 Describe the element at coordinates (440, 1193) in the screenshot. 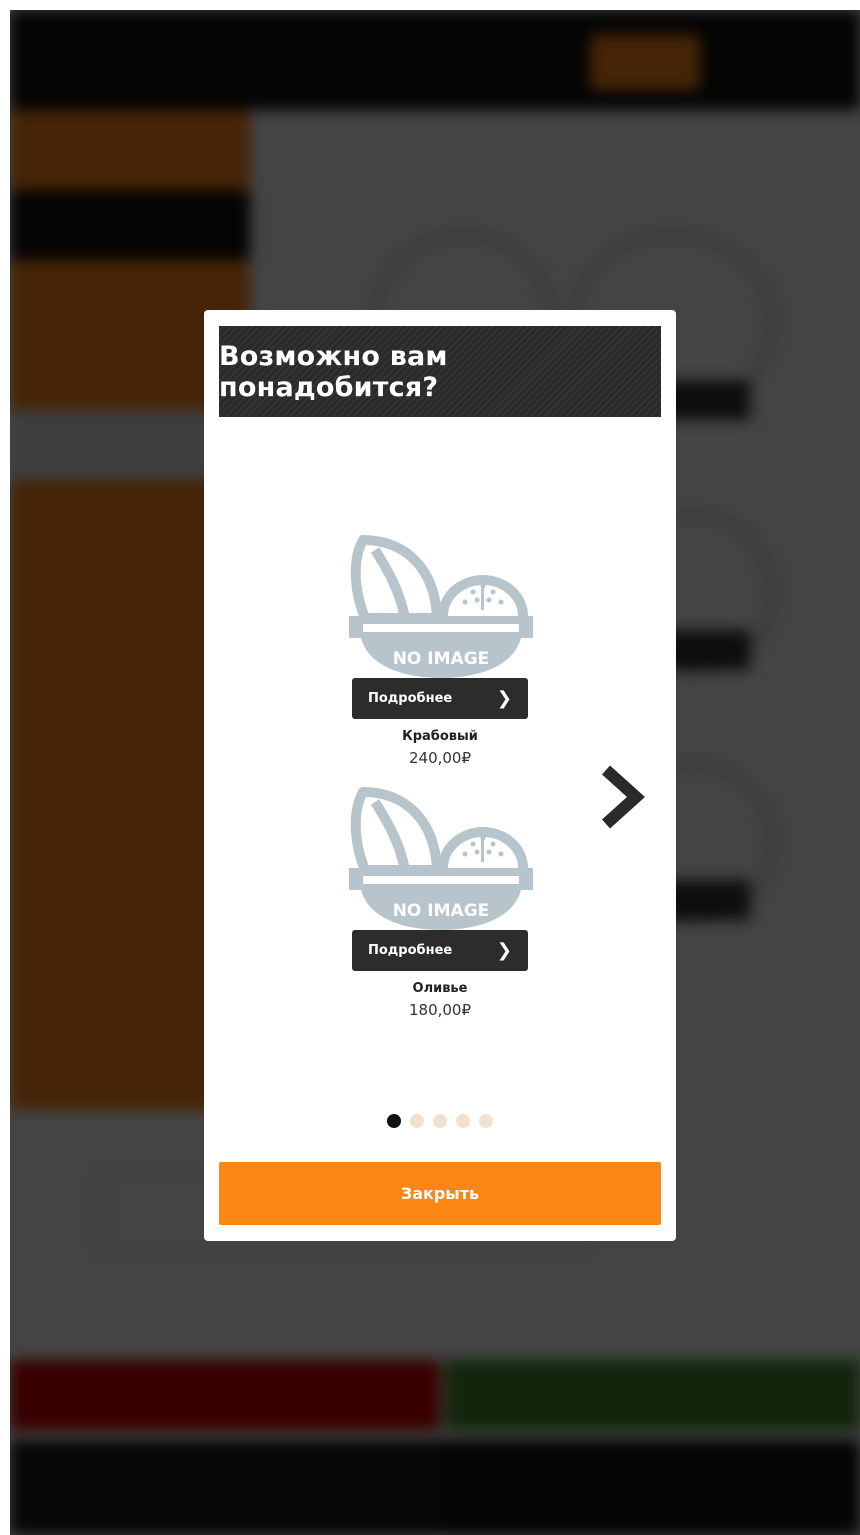

I see `close-button: Закрыть` at that location.